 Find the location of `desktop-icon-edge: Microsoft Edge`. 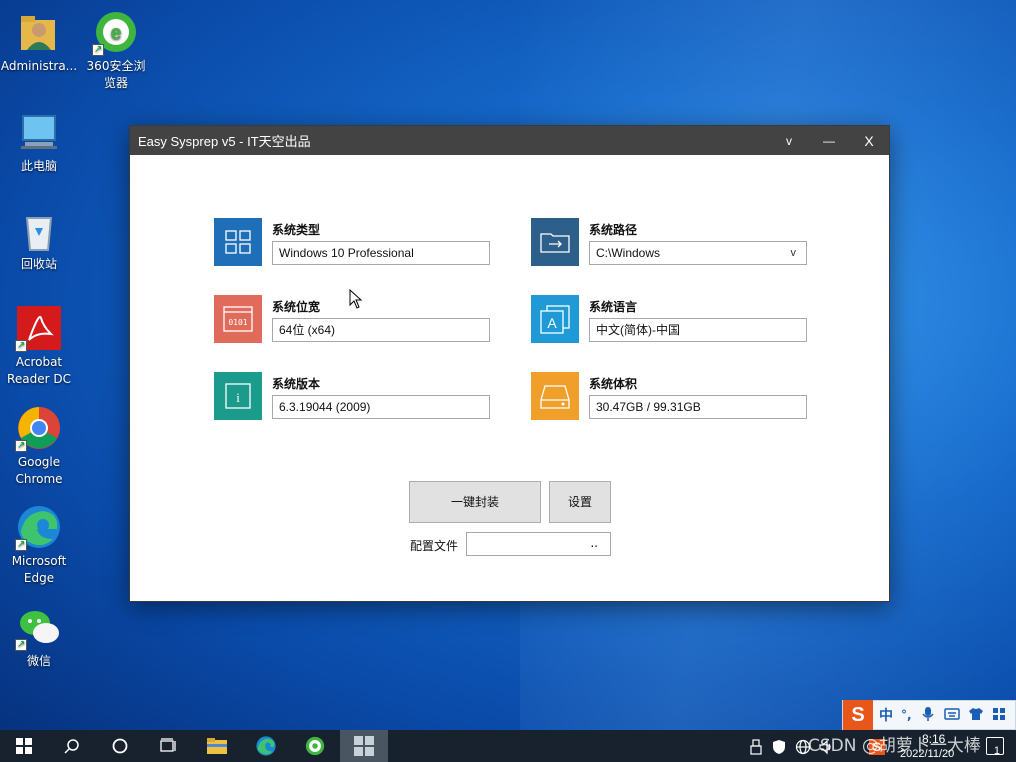

desktop-icon-edge: Microsoft Edge is located at coordinates (39, 545).